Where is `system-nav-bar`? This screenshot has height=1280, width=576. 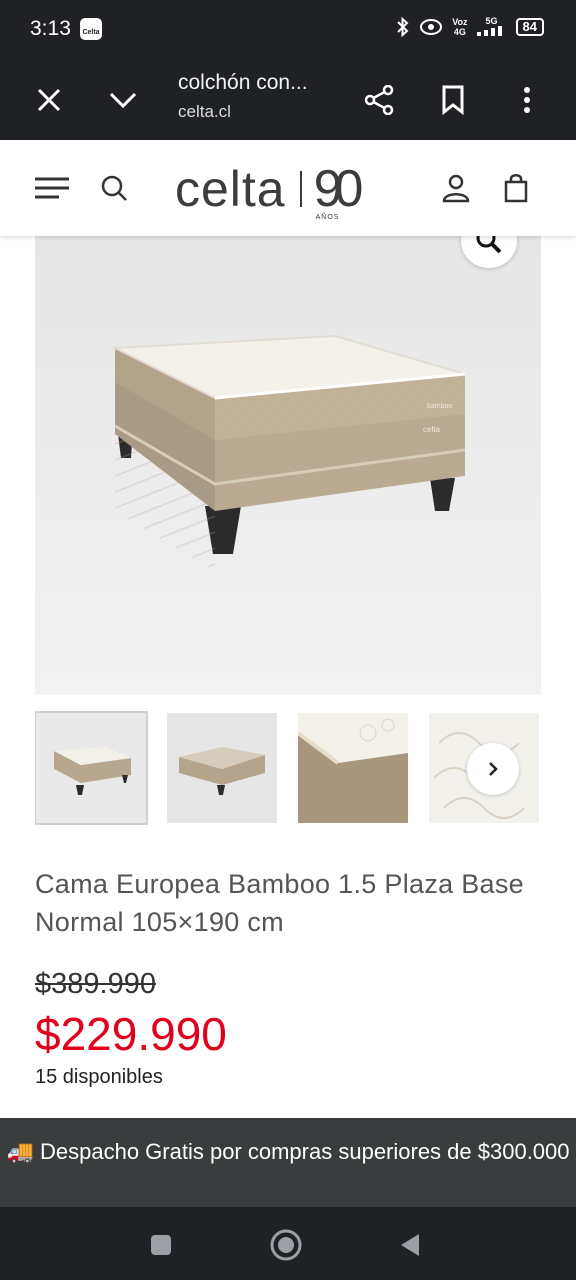 system-nav-bar is located at coordinates (288, 1243).